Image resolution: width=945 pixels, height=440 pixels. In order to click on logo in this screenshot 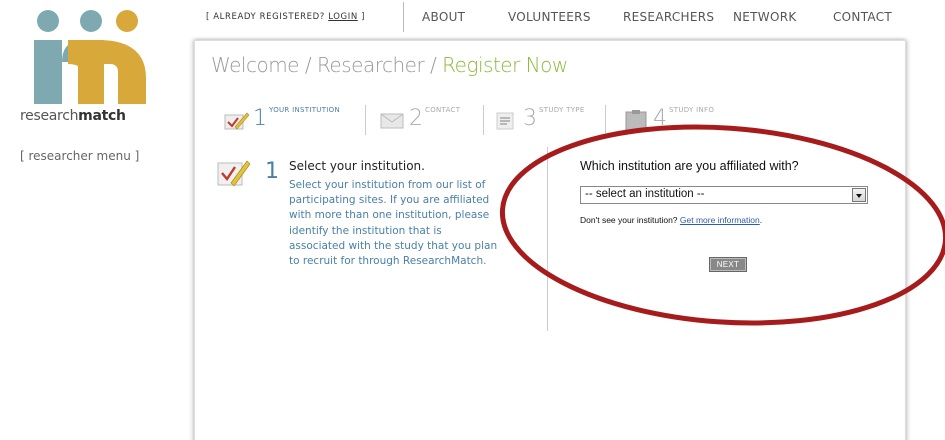, I will do `click(87, 66)`.